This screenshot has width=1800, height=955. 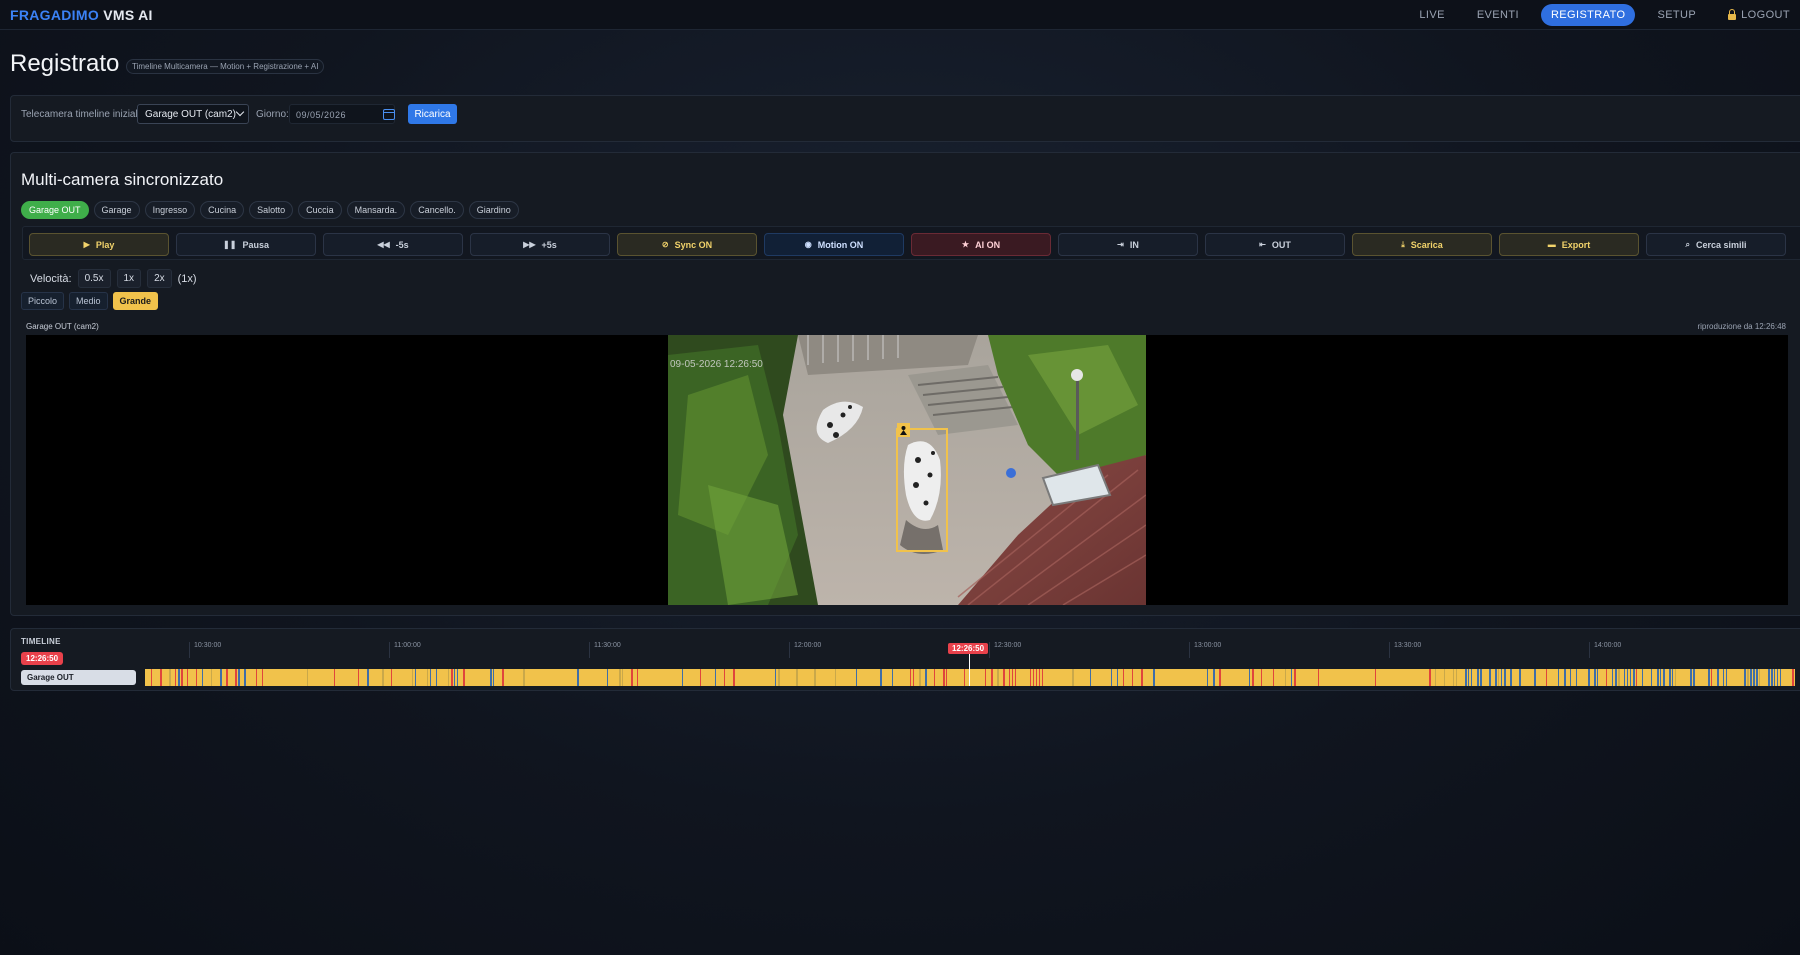 What do you see at coordinates (1403, 244) in the screenshot?
I see `download-icon: ⤓` at bounding box center [1403, 244].